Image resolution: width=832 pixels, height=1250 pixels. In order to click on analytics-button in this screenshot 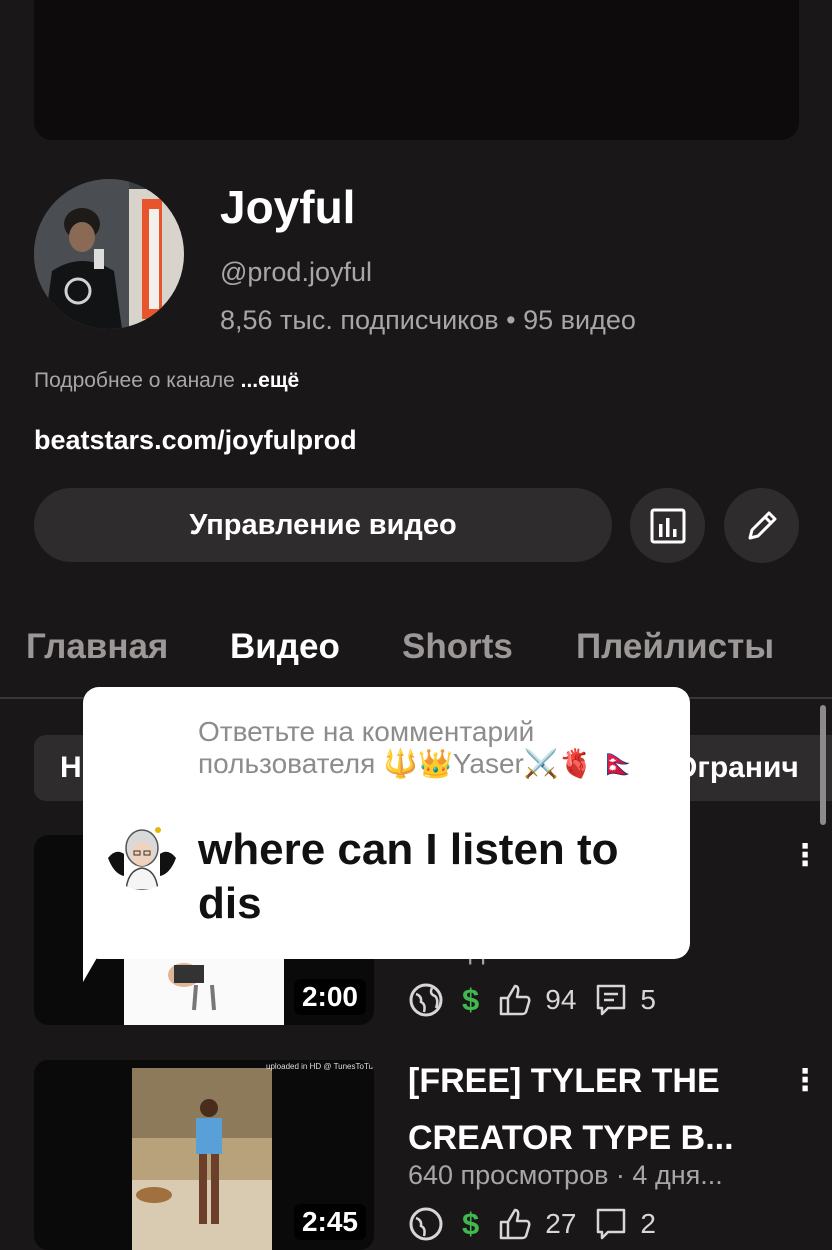, I will do `click(667, 525)`.